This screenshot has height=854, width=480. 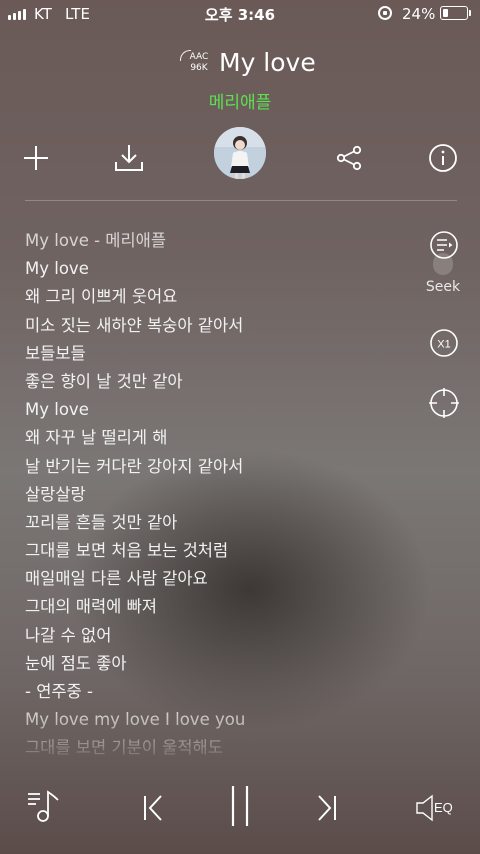 I want to click on divider, so click(x=241, y=200).